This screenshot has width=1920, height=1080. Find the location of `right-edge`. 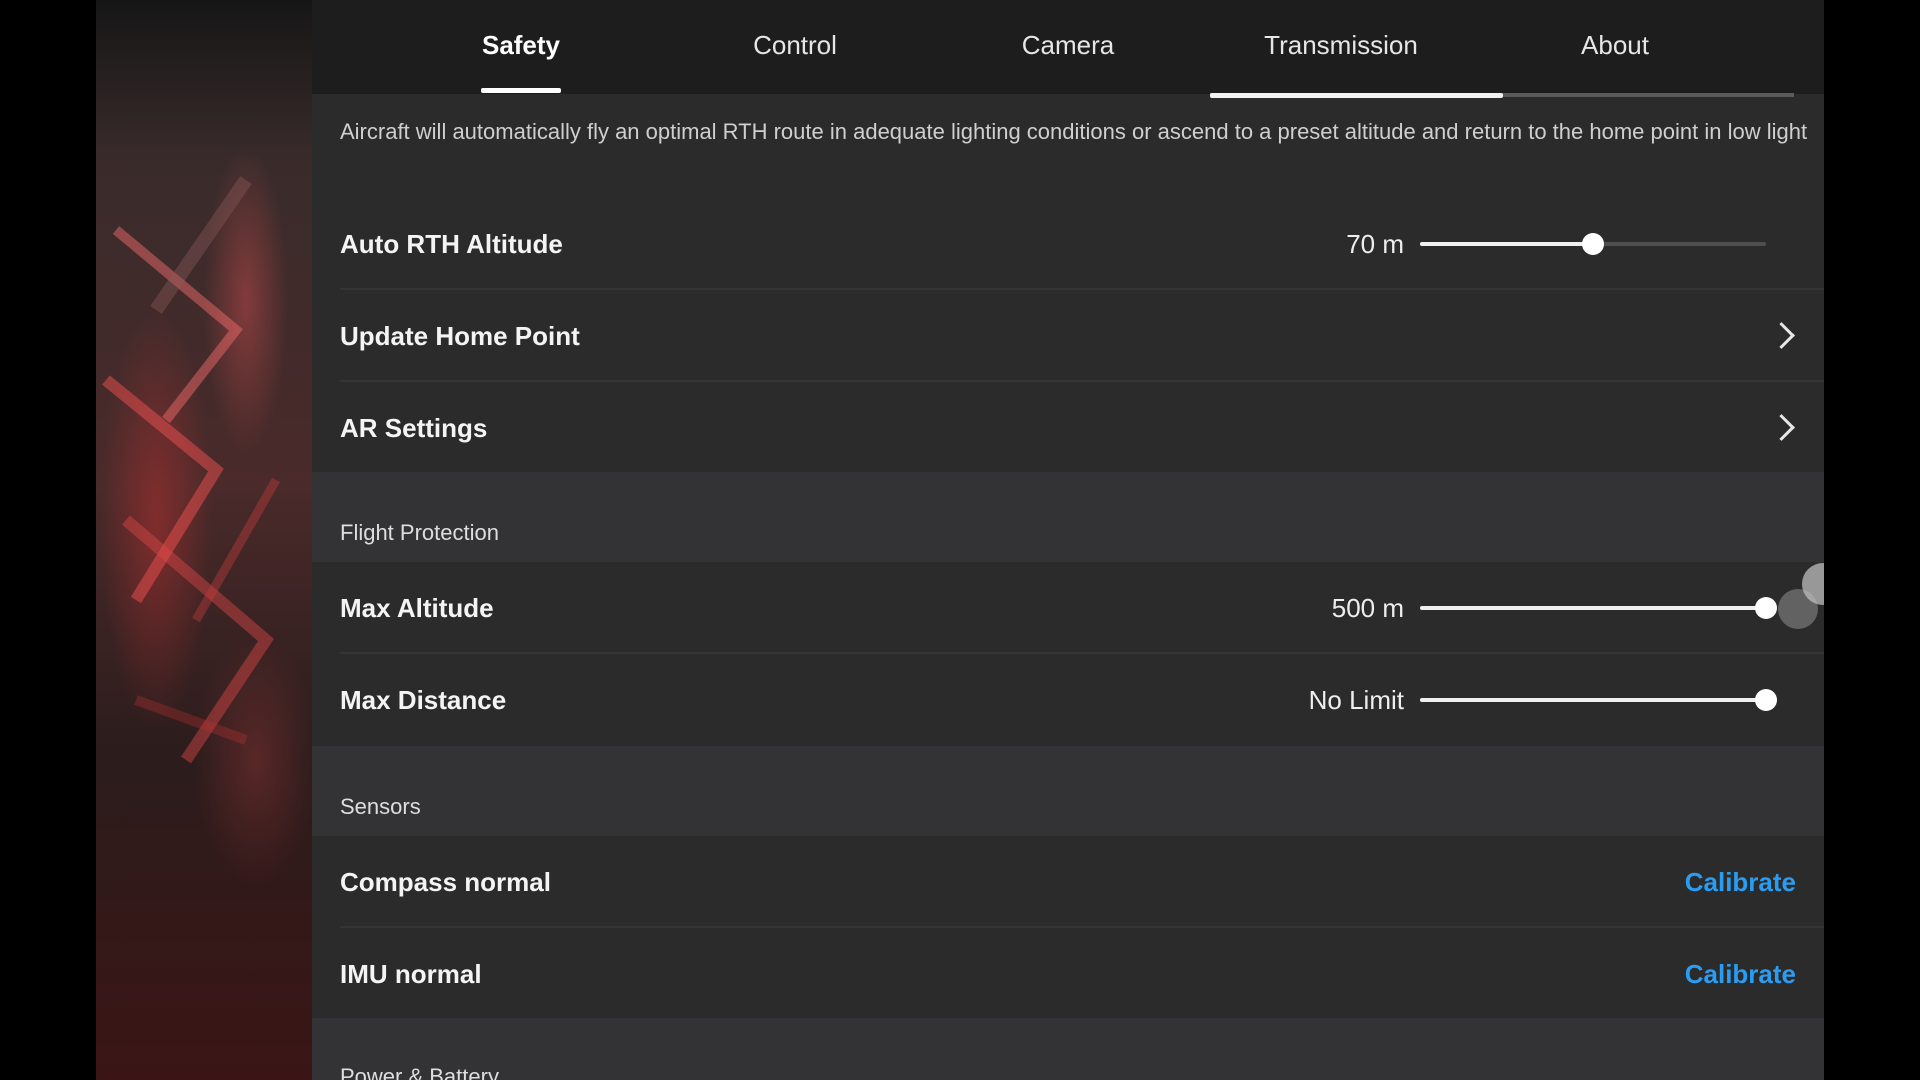

right-edge is located at coordinates (1872, 540).